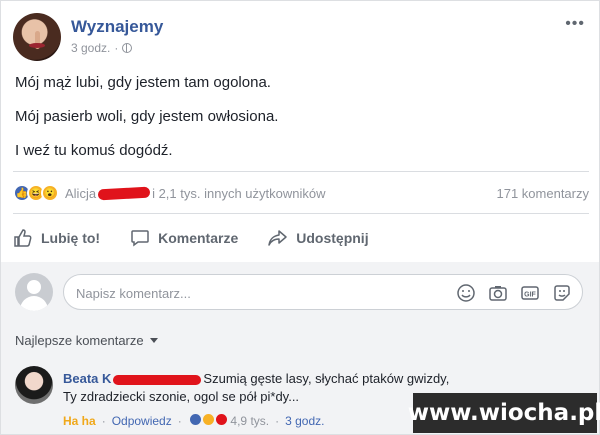  I want to click on share-button: Udostępnij, so click(318, 238).